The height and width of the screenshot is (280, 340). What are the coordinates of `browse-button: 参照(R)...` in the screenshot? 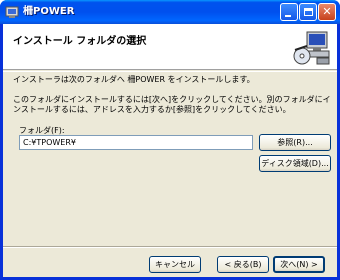 It's located at (295, 142).